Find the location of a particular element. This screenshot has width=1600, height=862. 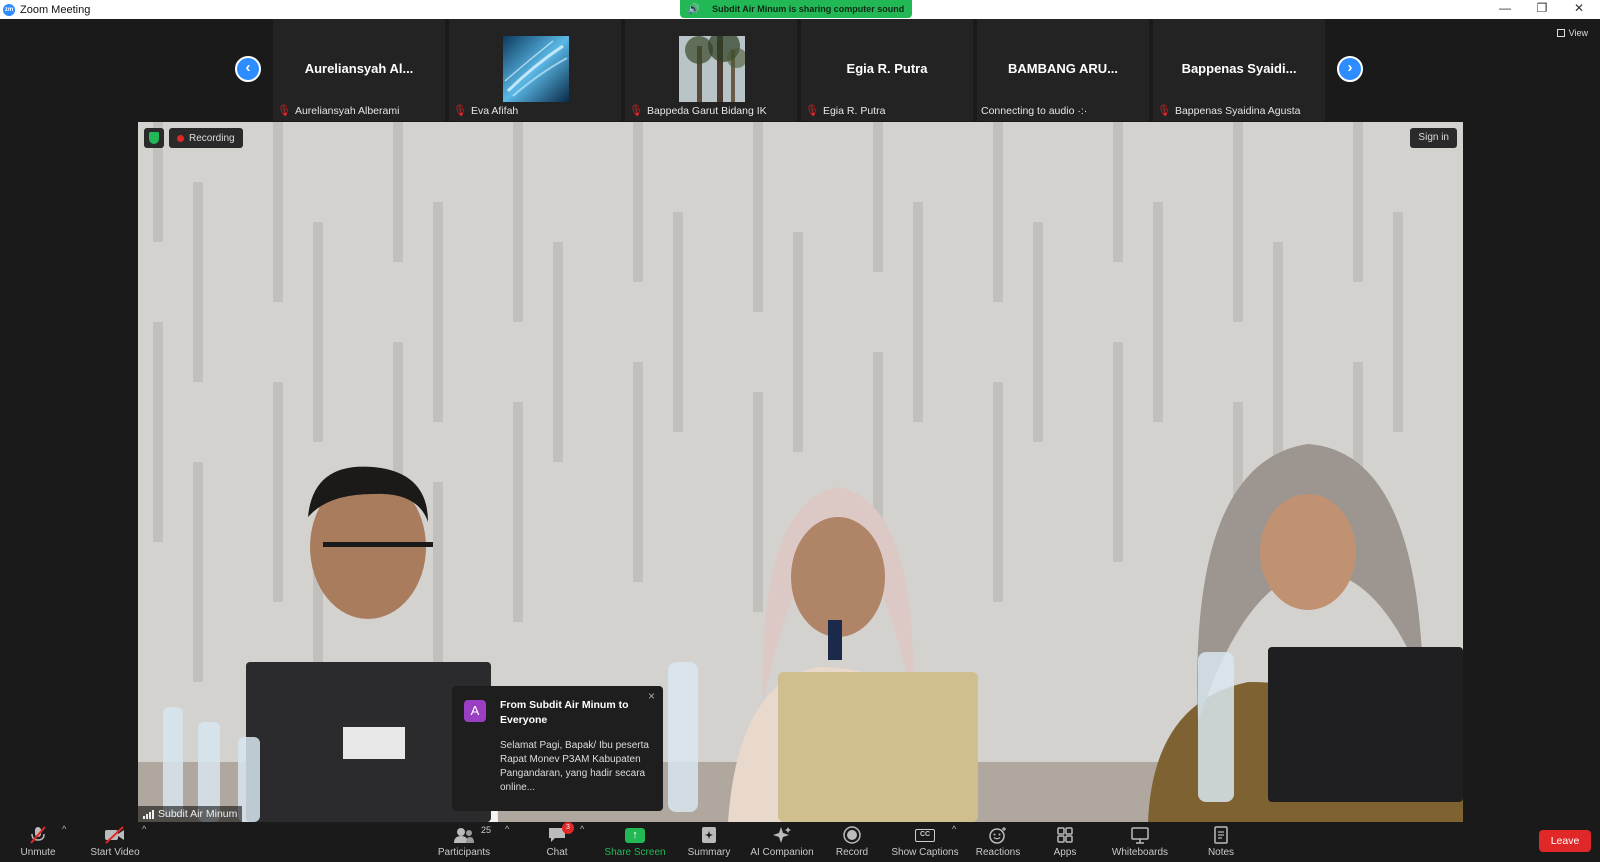

record-label: Record is located at coordinates (852, 852).